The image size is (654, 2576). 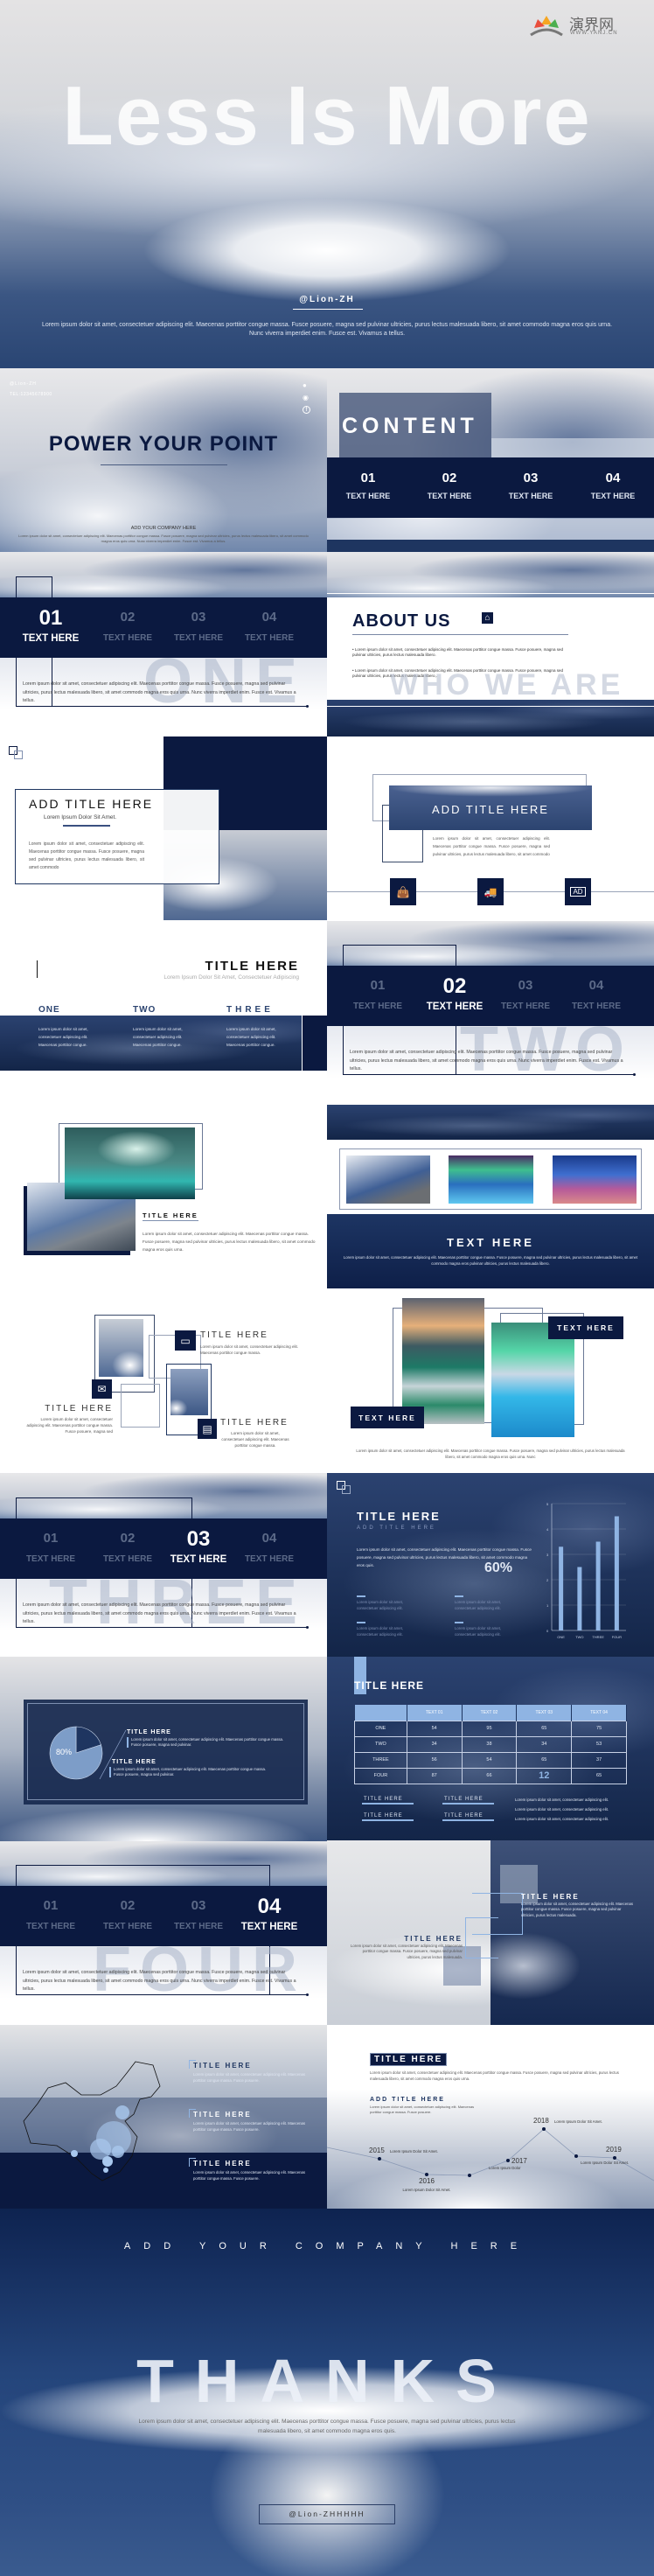 What do you see at coordinates (562, 1588) in the screenshot?
I see `bar` at bounding box center [562, 1588].